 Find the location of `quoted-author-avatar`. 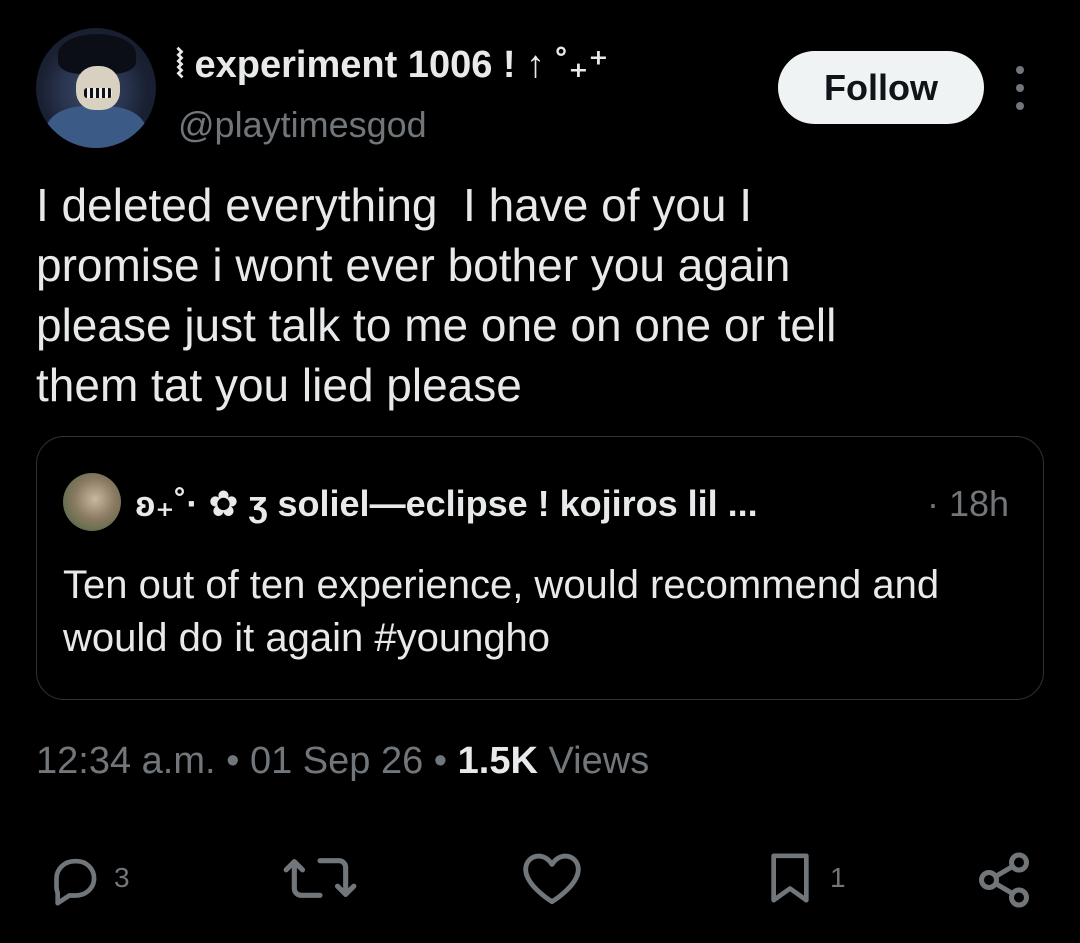

quoted-author-avatar is located at coordinates (92, 502).